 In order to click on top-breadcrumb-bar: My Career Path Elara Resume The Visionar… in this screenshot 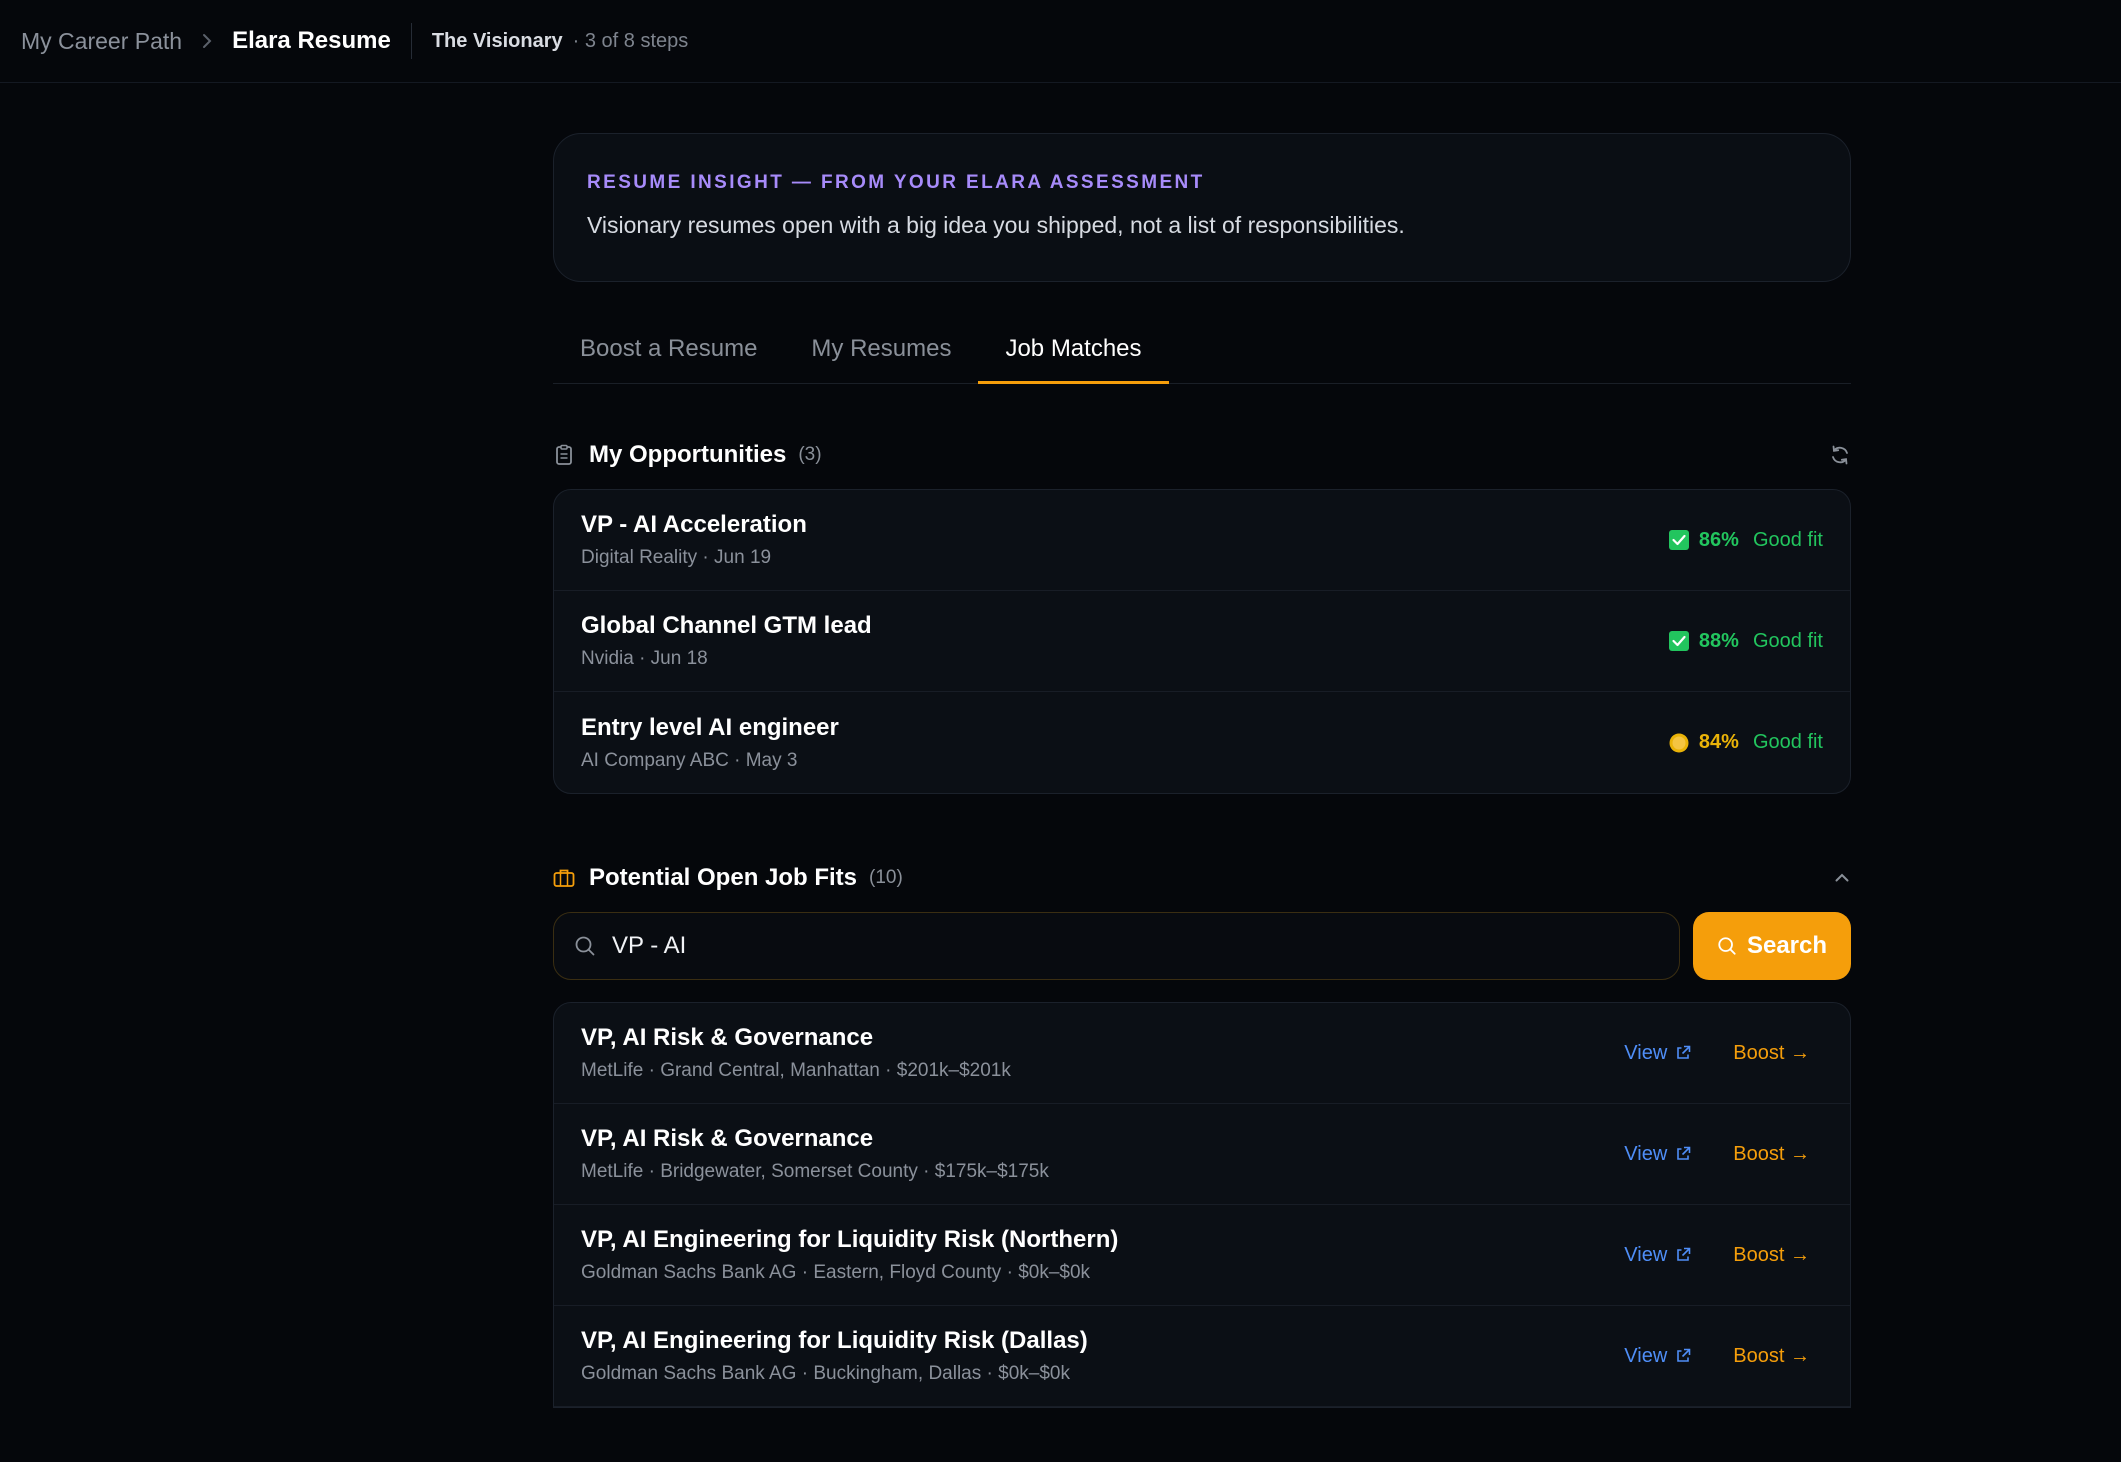, I will do `click(1060, 41)`.